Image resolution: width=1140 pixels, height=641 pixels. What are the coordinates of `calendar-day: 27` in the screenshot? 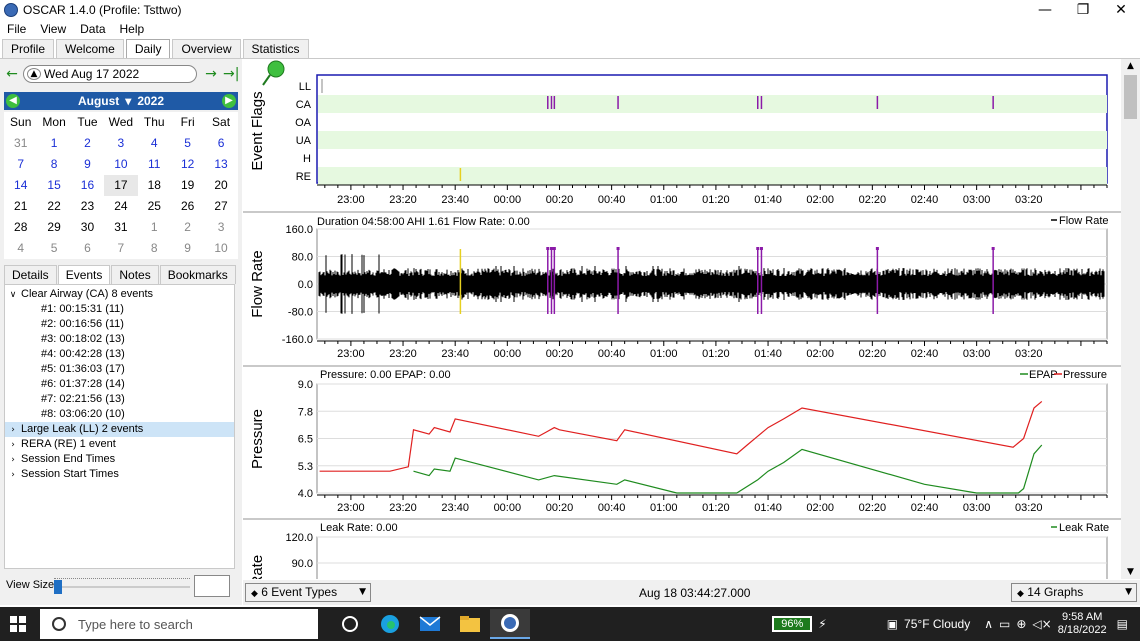 It's located at (220, 206).